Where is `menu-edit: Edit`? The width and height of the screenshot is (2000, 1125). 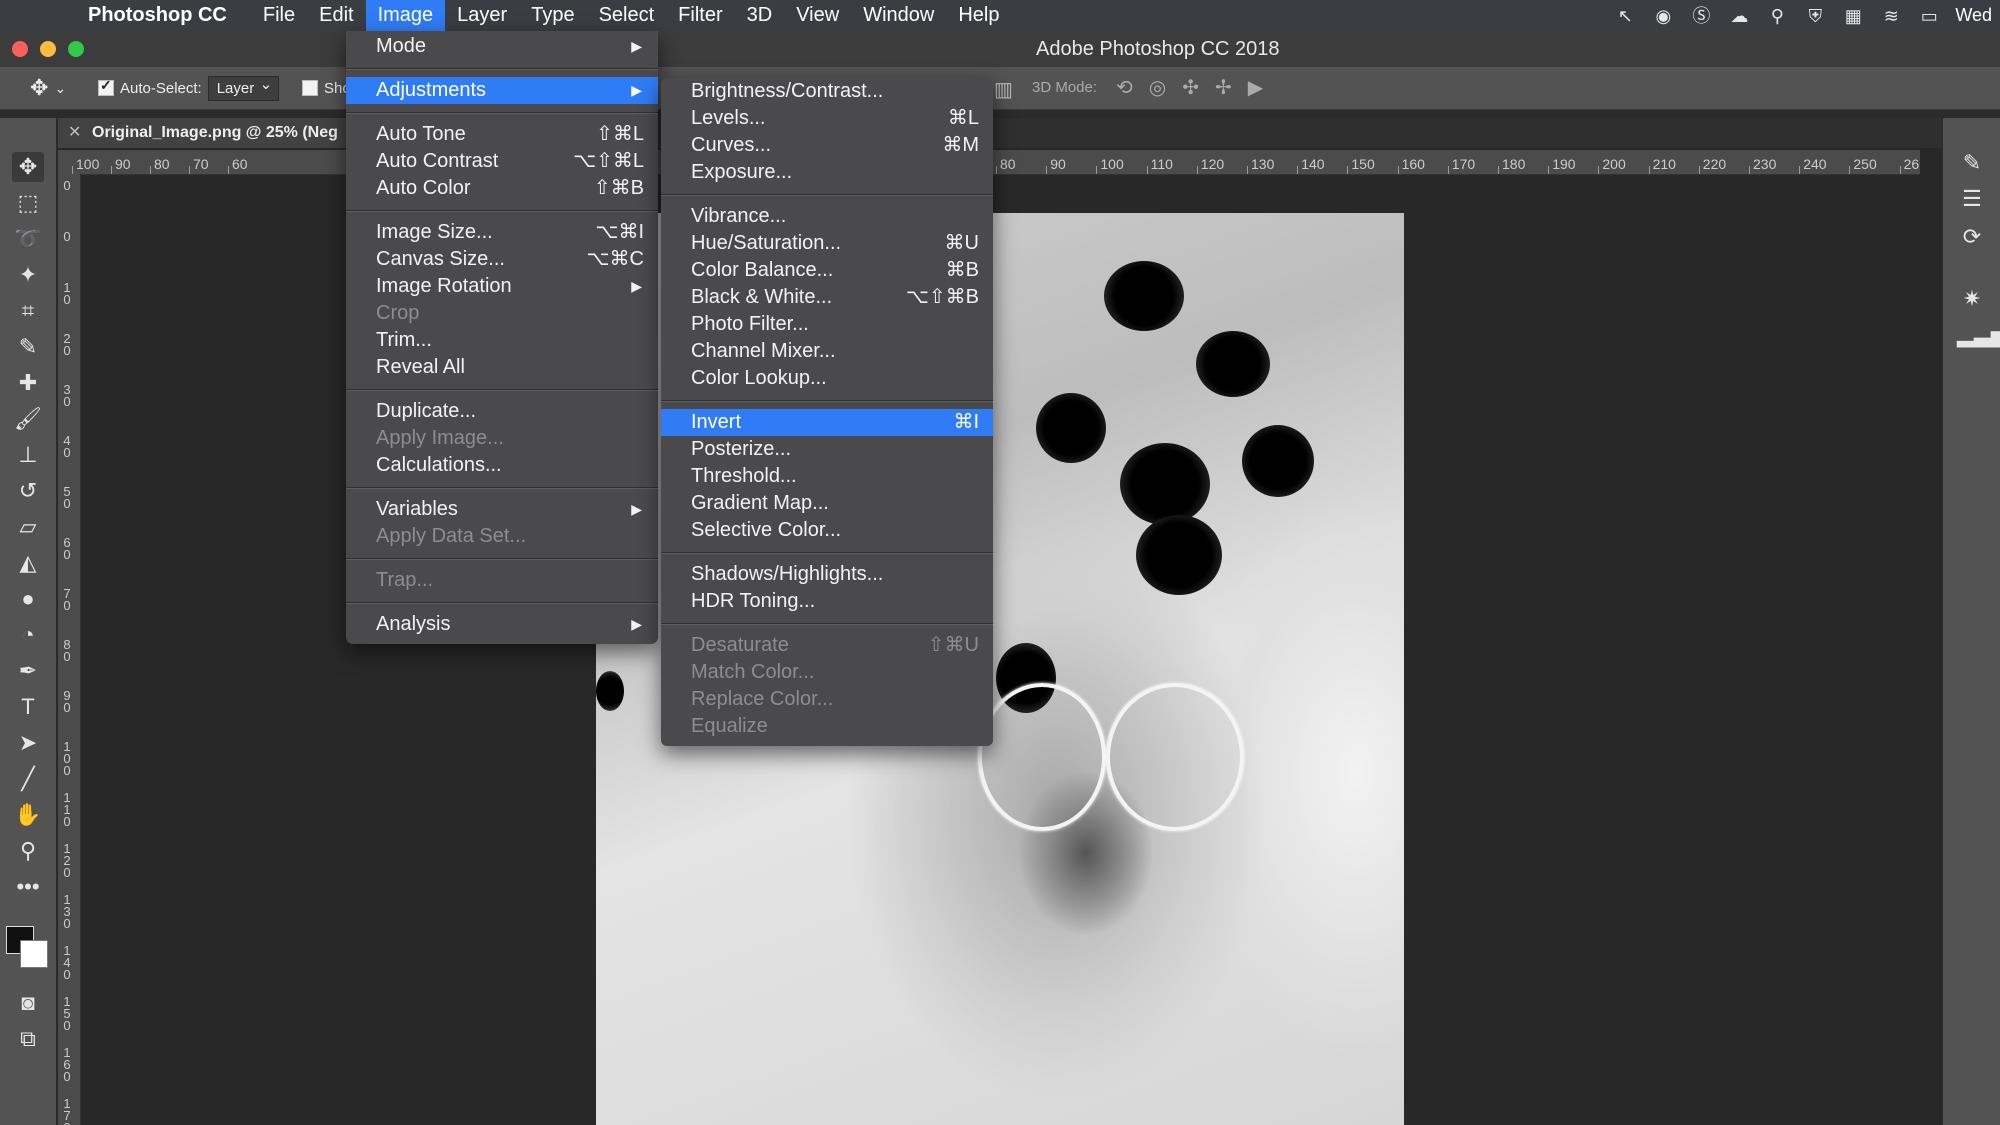
menu-edit: Edit is located at coordinates (336, 15).